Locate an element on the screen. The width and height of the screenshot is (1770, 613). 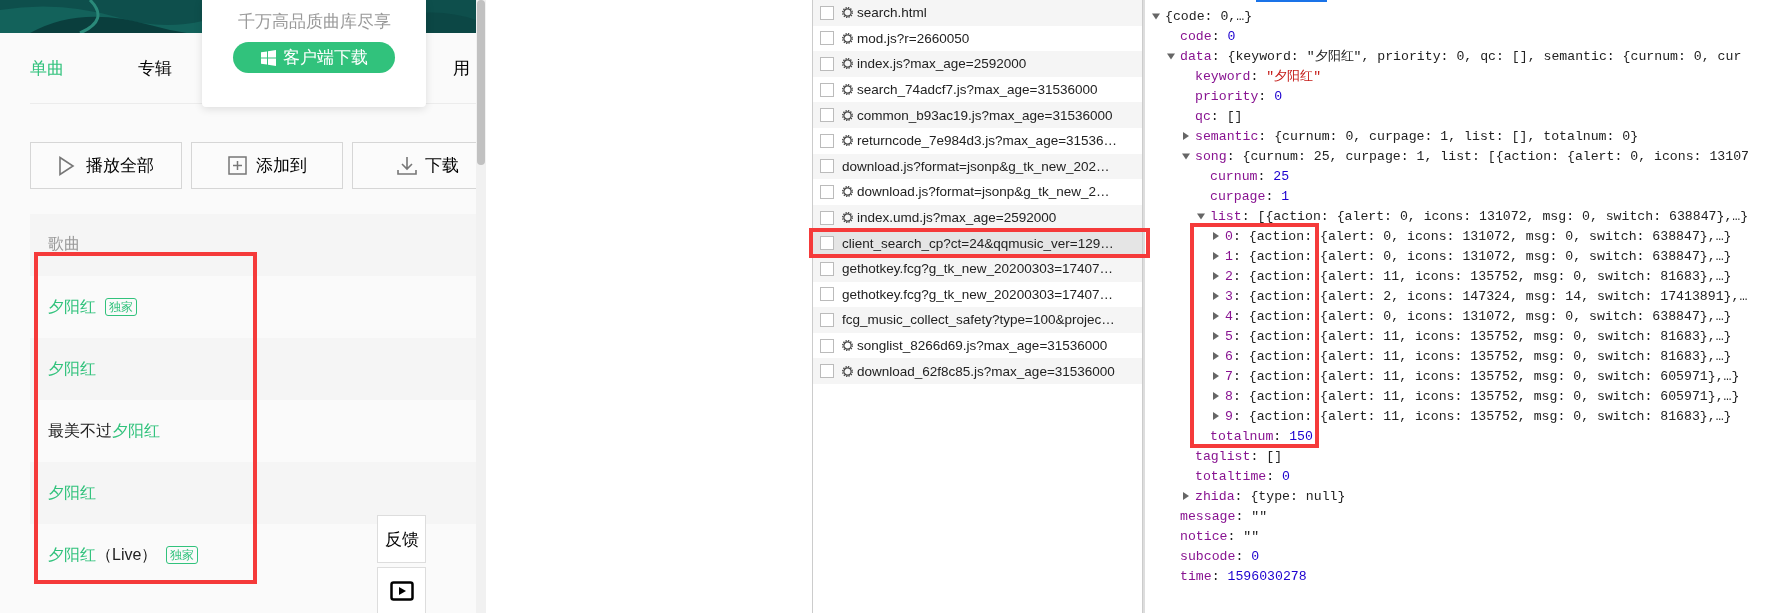
json-entry: 6: {action: {alert: 11, icons: 135752, msg: 0, switch: 81683},…} is located at coordinates (1478, 356).